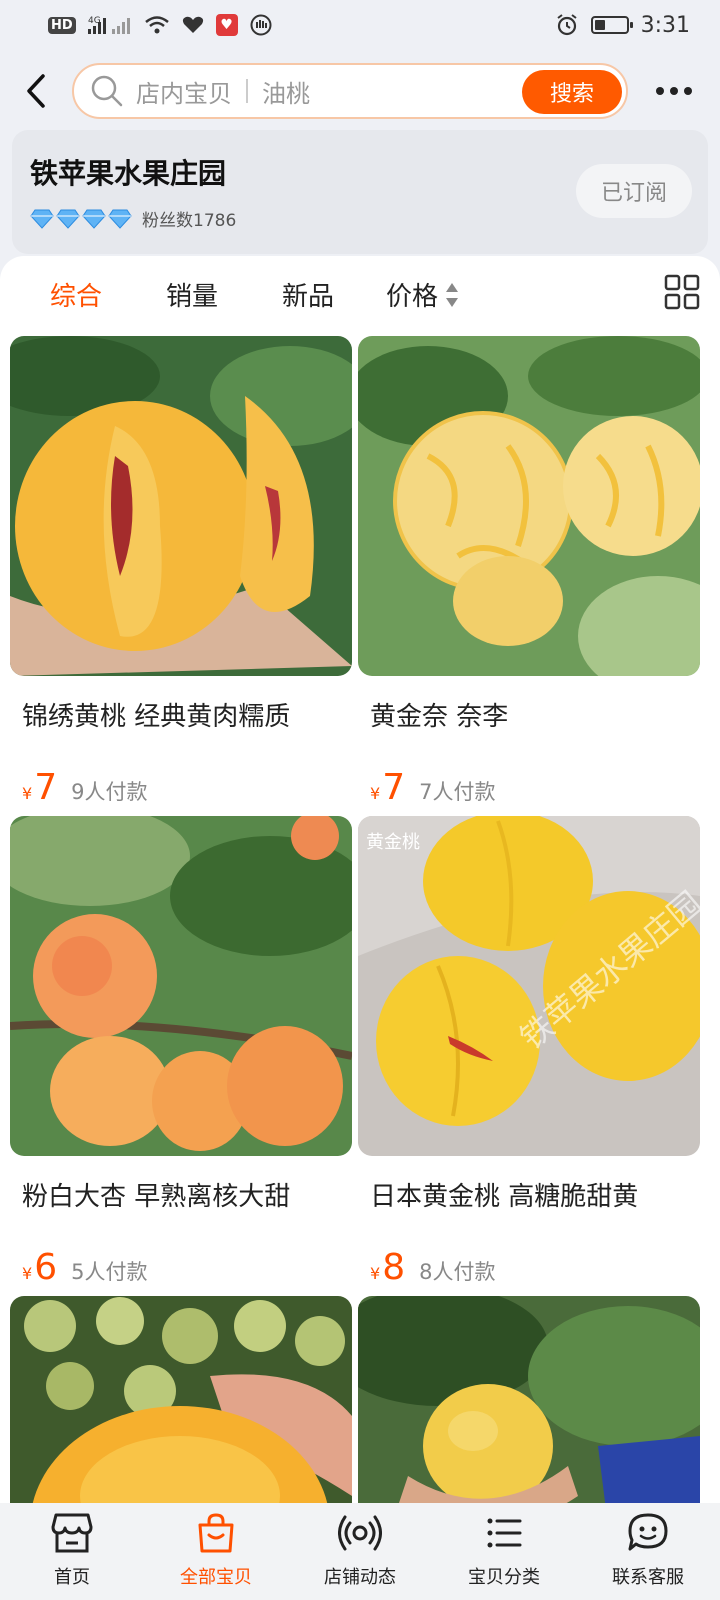 The height and width of the screenshot is (1600, 720). I want to click on product-card: 黄金奈 奈李 ¥ 7 7人付款, so click(529, 572).